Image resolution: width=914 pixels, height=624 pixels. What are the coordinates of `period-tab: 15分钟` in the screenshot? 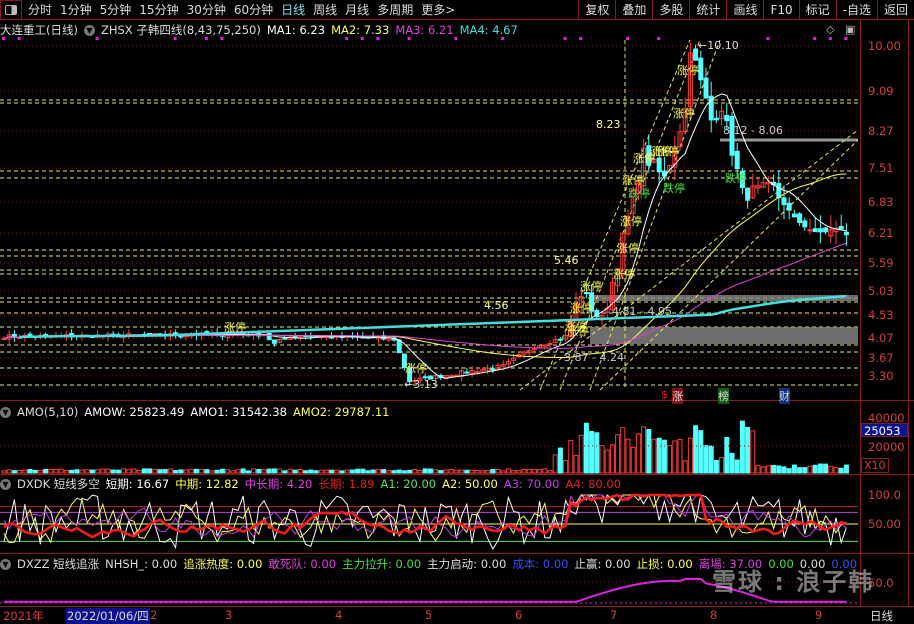 It's located at (158, 9).